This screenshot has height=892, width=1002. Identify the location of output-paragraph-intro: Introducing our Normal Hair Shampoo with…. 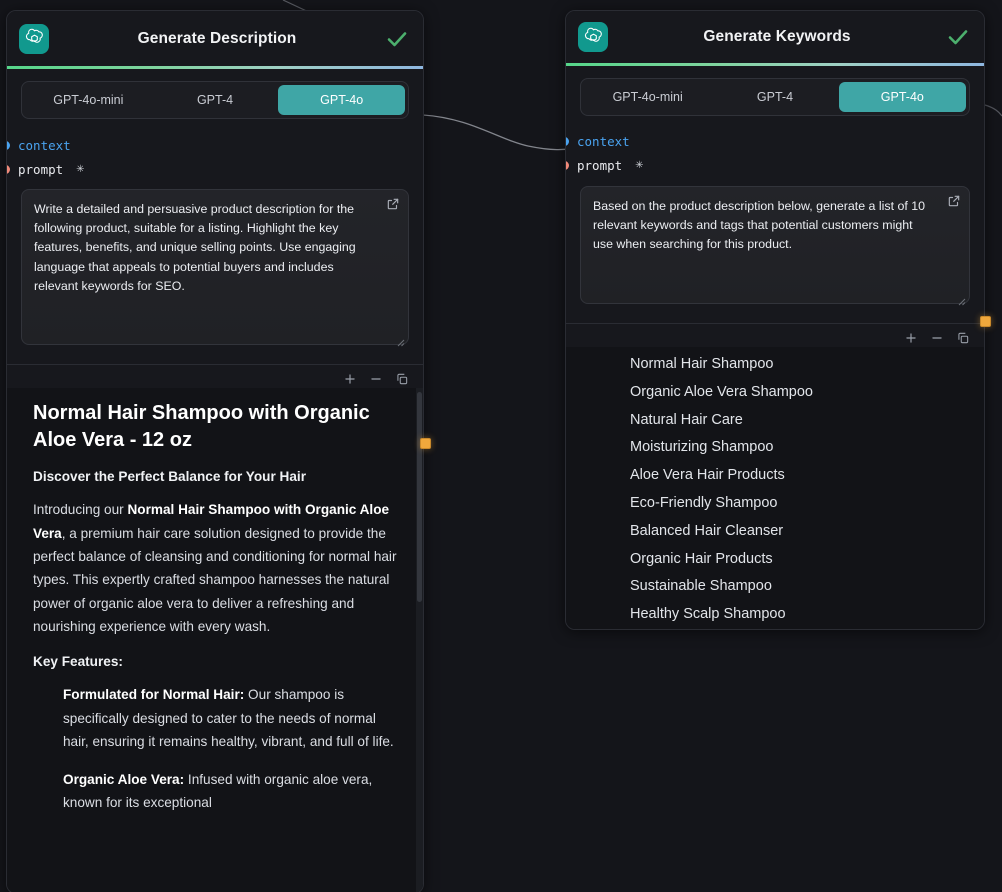
(215, 568).